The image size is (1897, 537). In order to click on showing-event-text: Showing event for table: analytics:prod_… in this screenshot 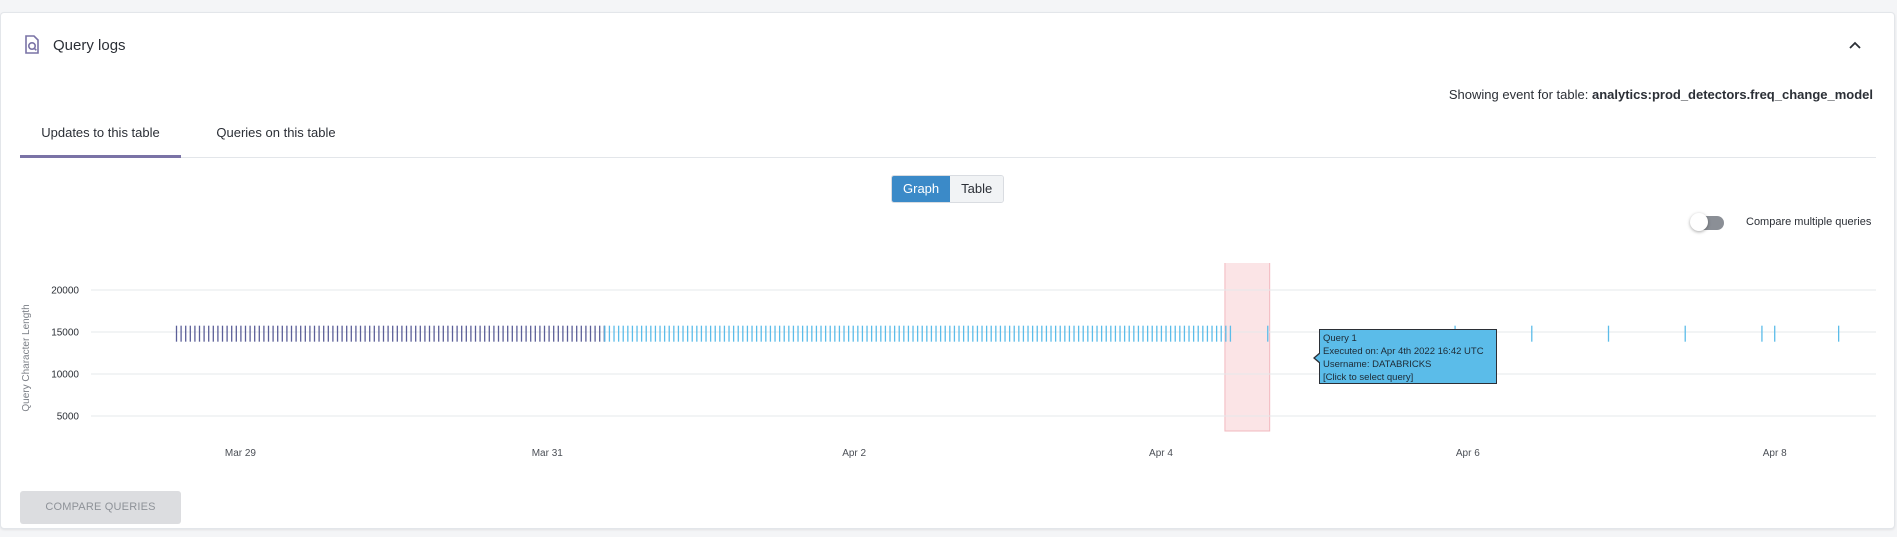, I will do `click(1661, 94)`.